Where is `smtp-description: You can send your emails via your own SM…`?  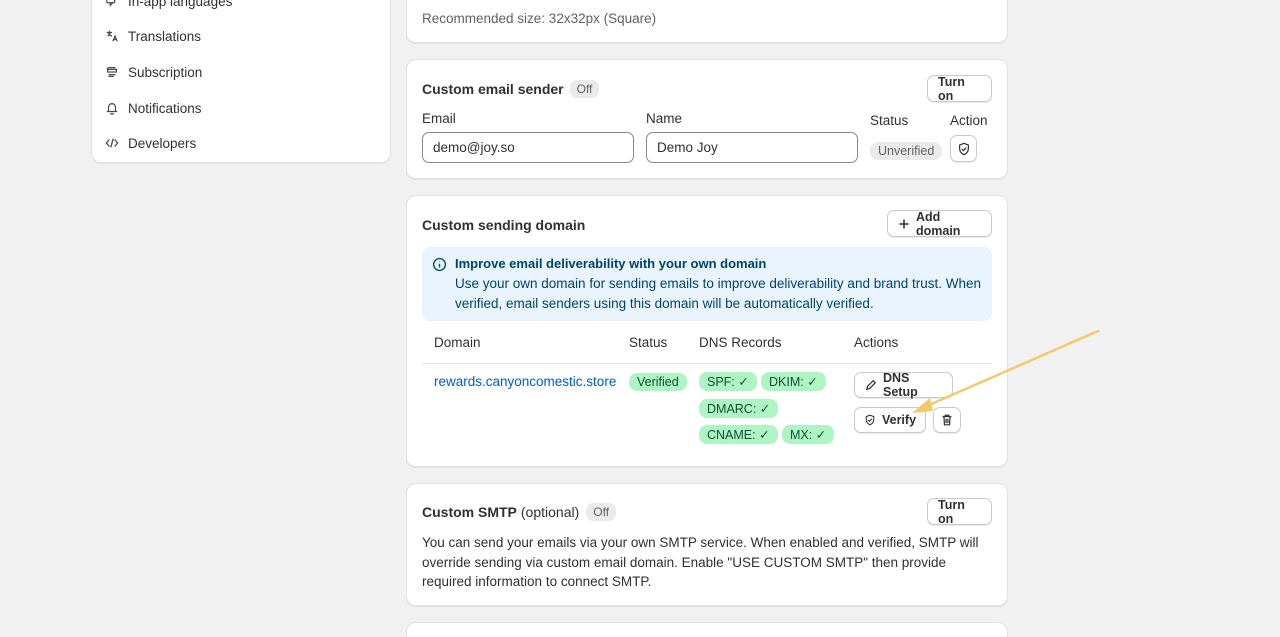
smtp-description: You can send your emails via your own SM… is located at coordinates (700, 562).